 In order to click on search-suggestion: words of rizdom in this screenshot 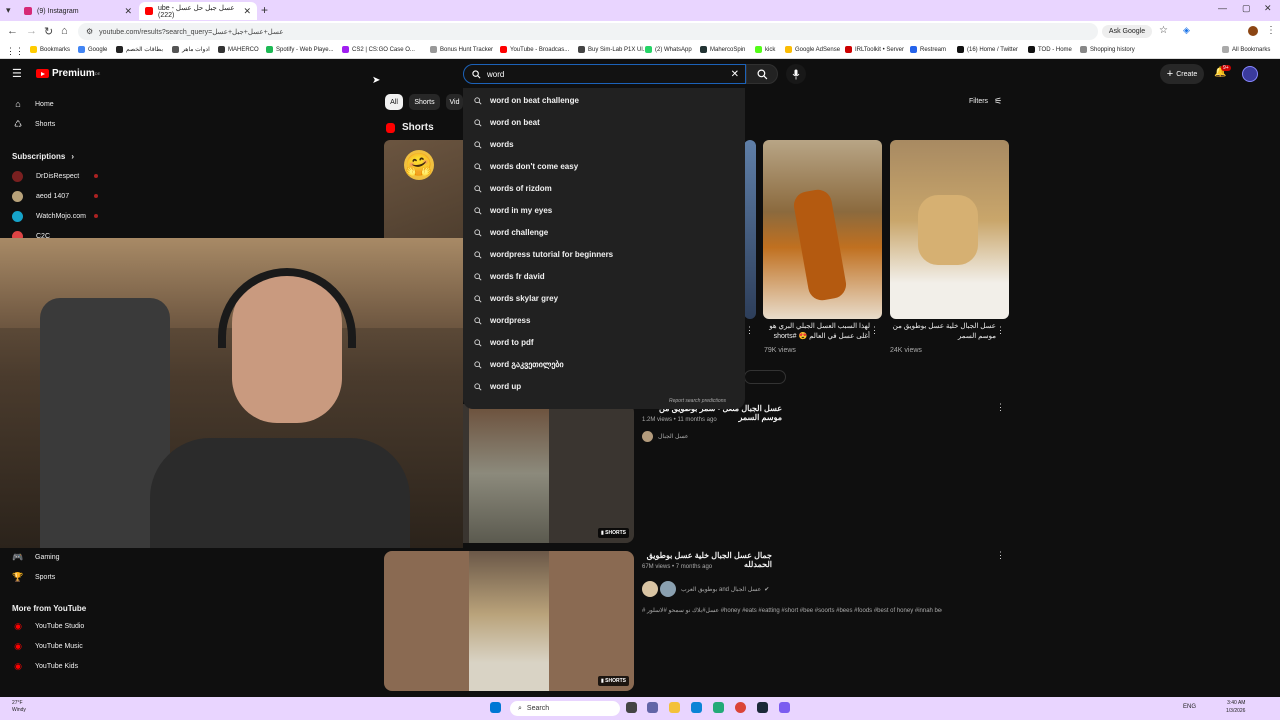, I will do `click(513, 188)`.